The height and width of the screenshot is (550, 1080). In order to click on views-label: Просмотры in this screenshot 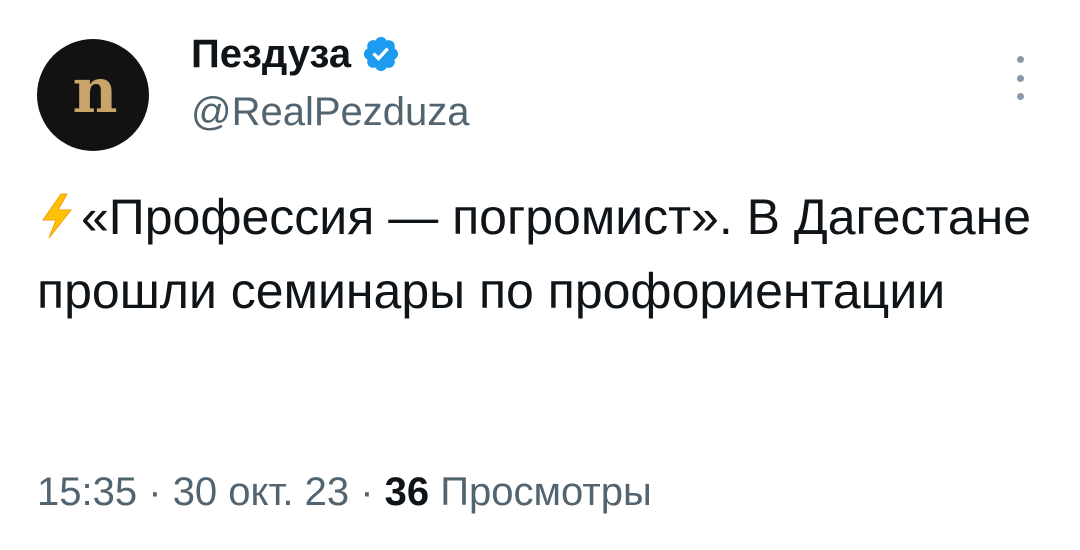, I will do `click(546, 492)`.